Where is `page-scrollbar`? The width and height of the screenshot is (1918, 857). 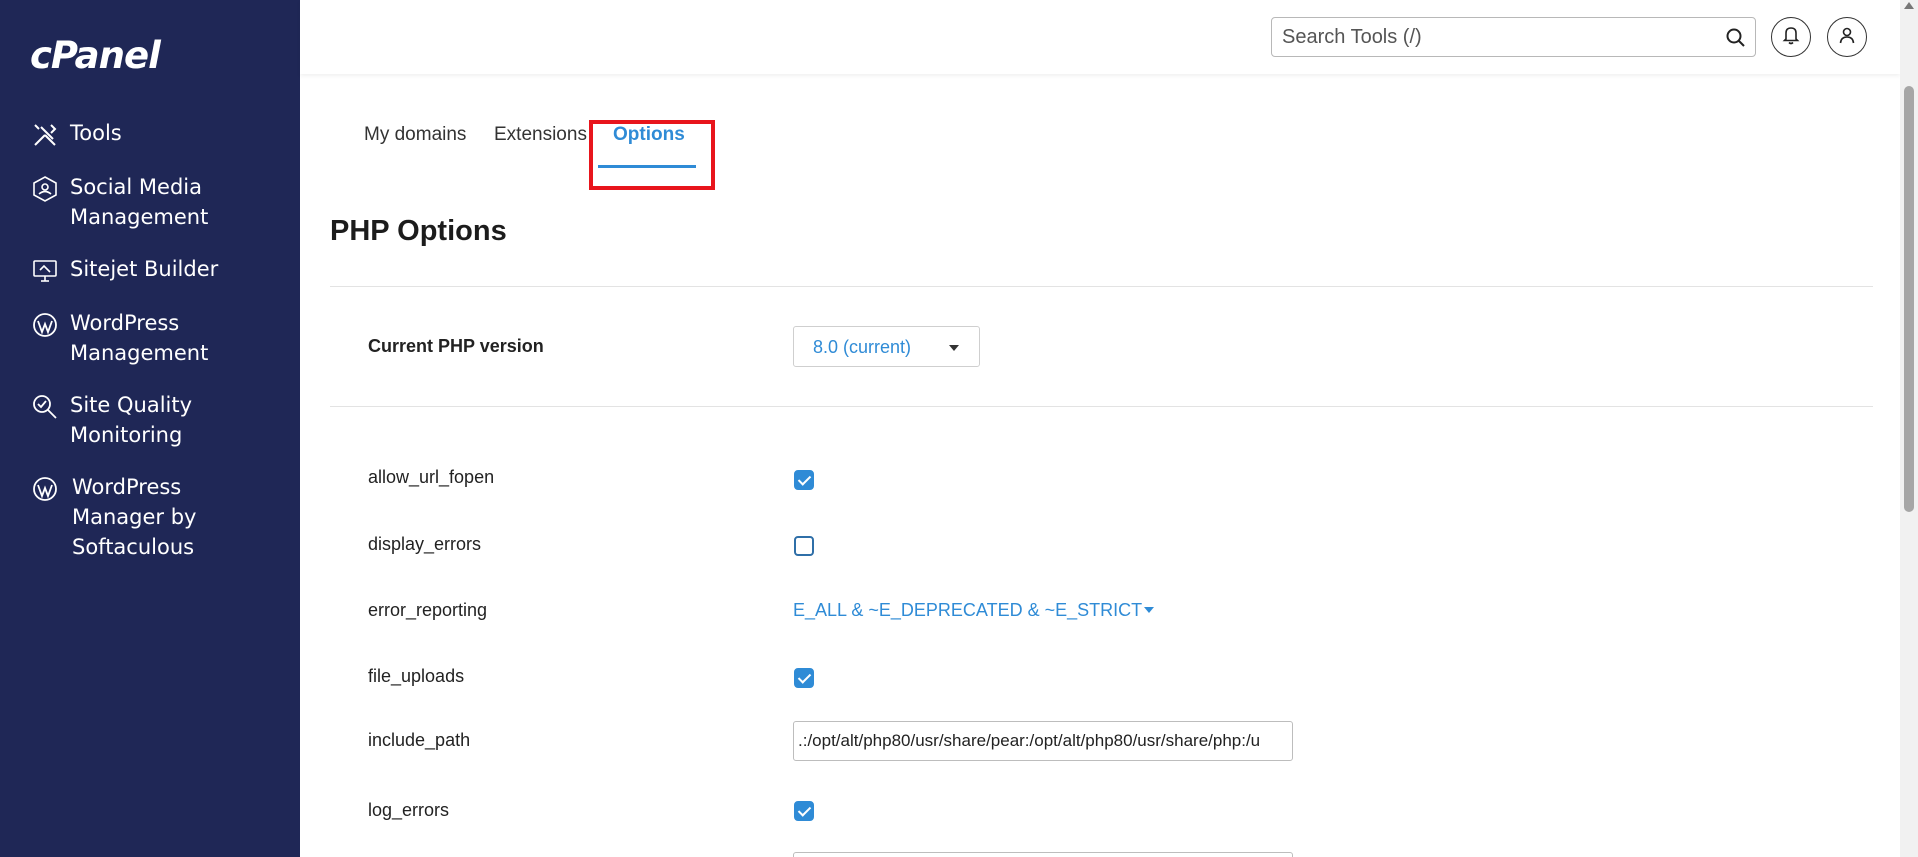
page-scrollbar is located at coordinates (1909, 428).